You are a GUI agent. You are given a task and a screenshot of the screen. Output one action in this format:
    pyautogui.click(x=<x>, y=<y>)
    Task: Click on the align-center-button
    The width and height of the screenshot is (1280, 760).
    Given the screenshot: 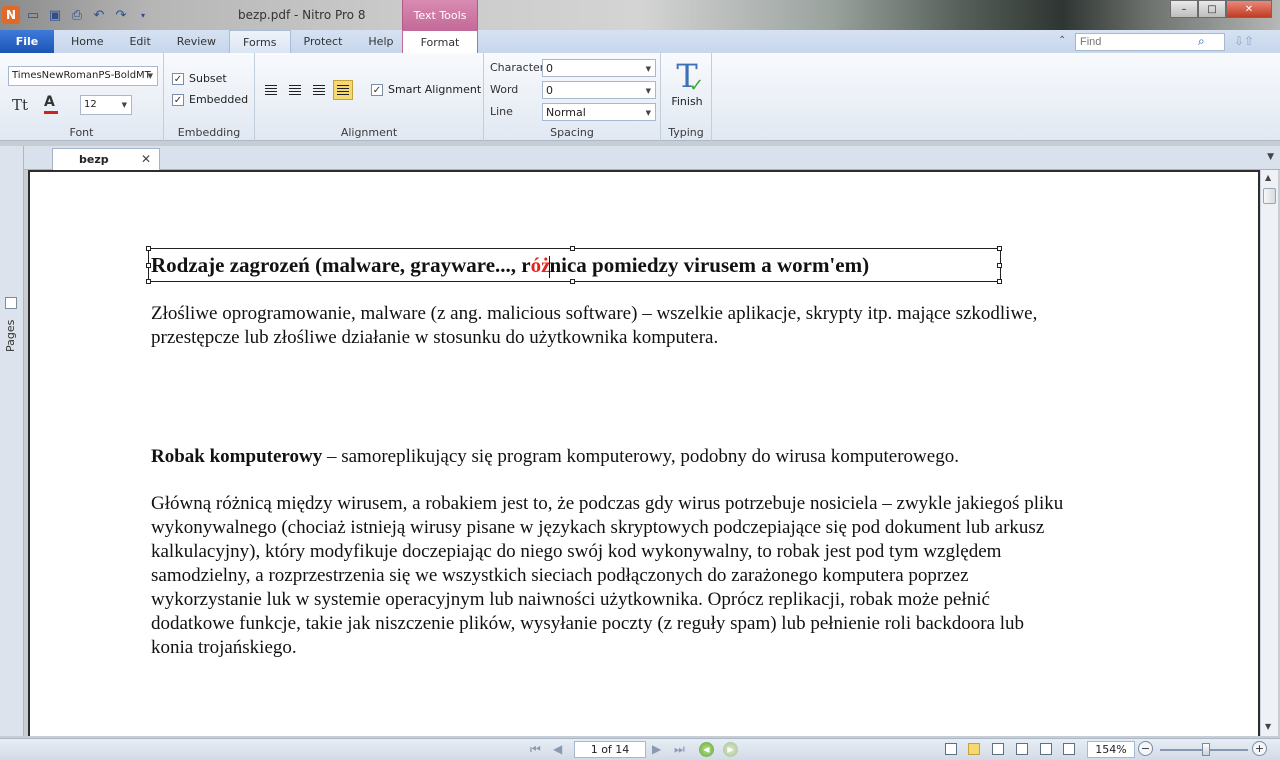 What is the action you would take?
    pyautogui.click(x=295, y=90)
    